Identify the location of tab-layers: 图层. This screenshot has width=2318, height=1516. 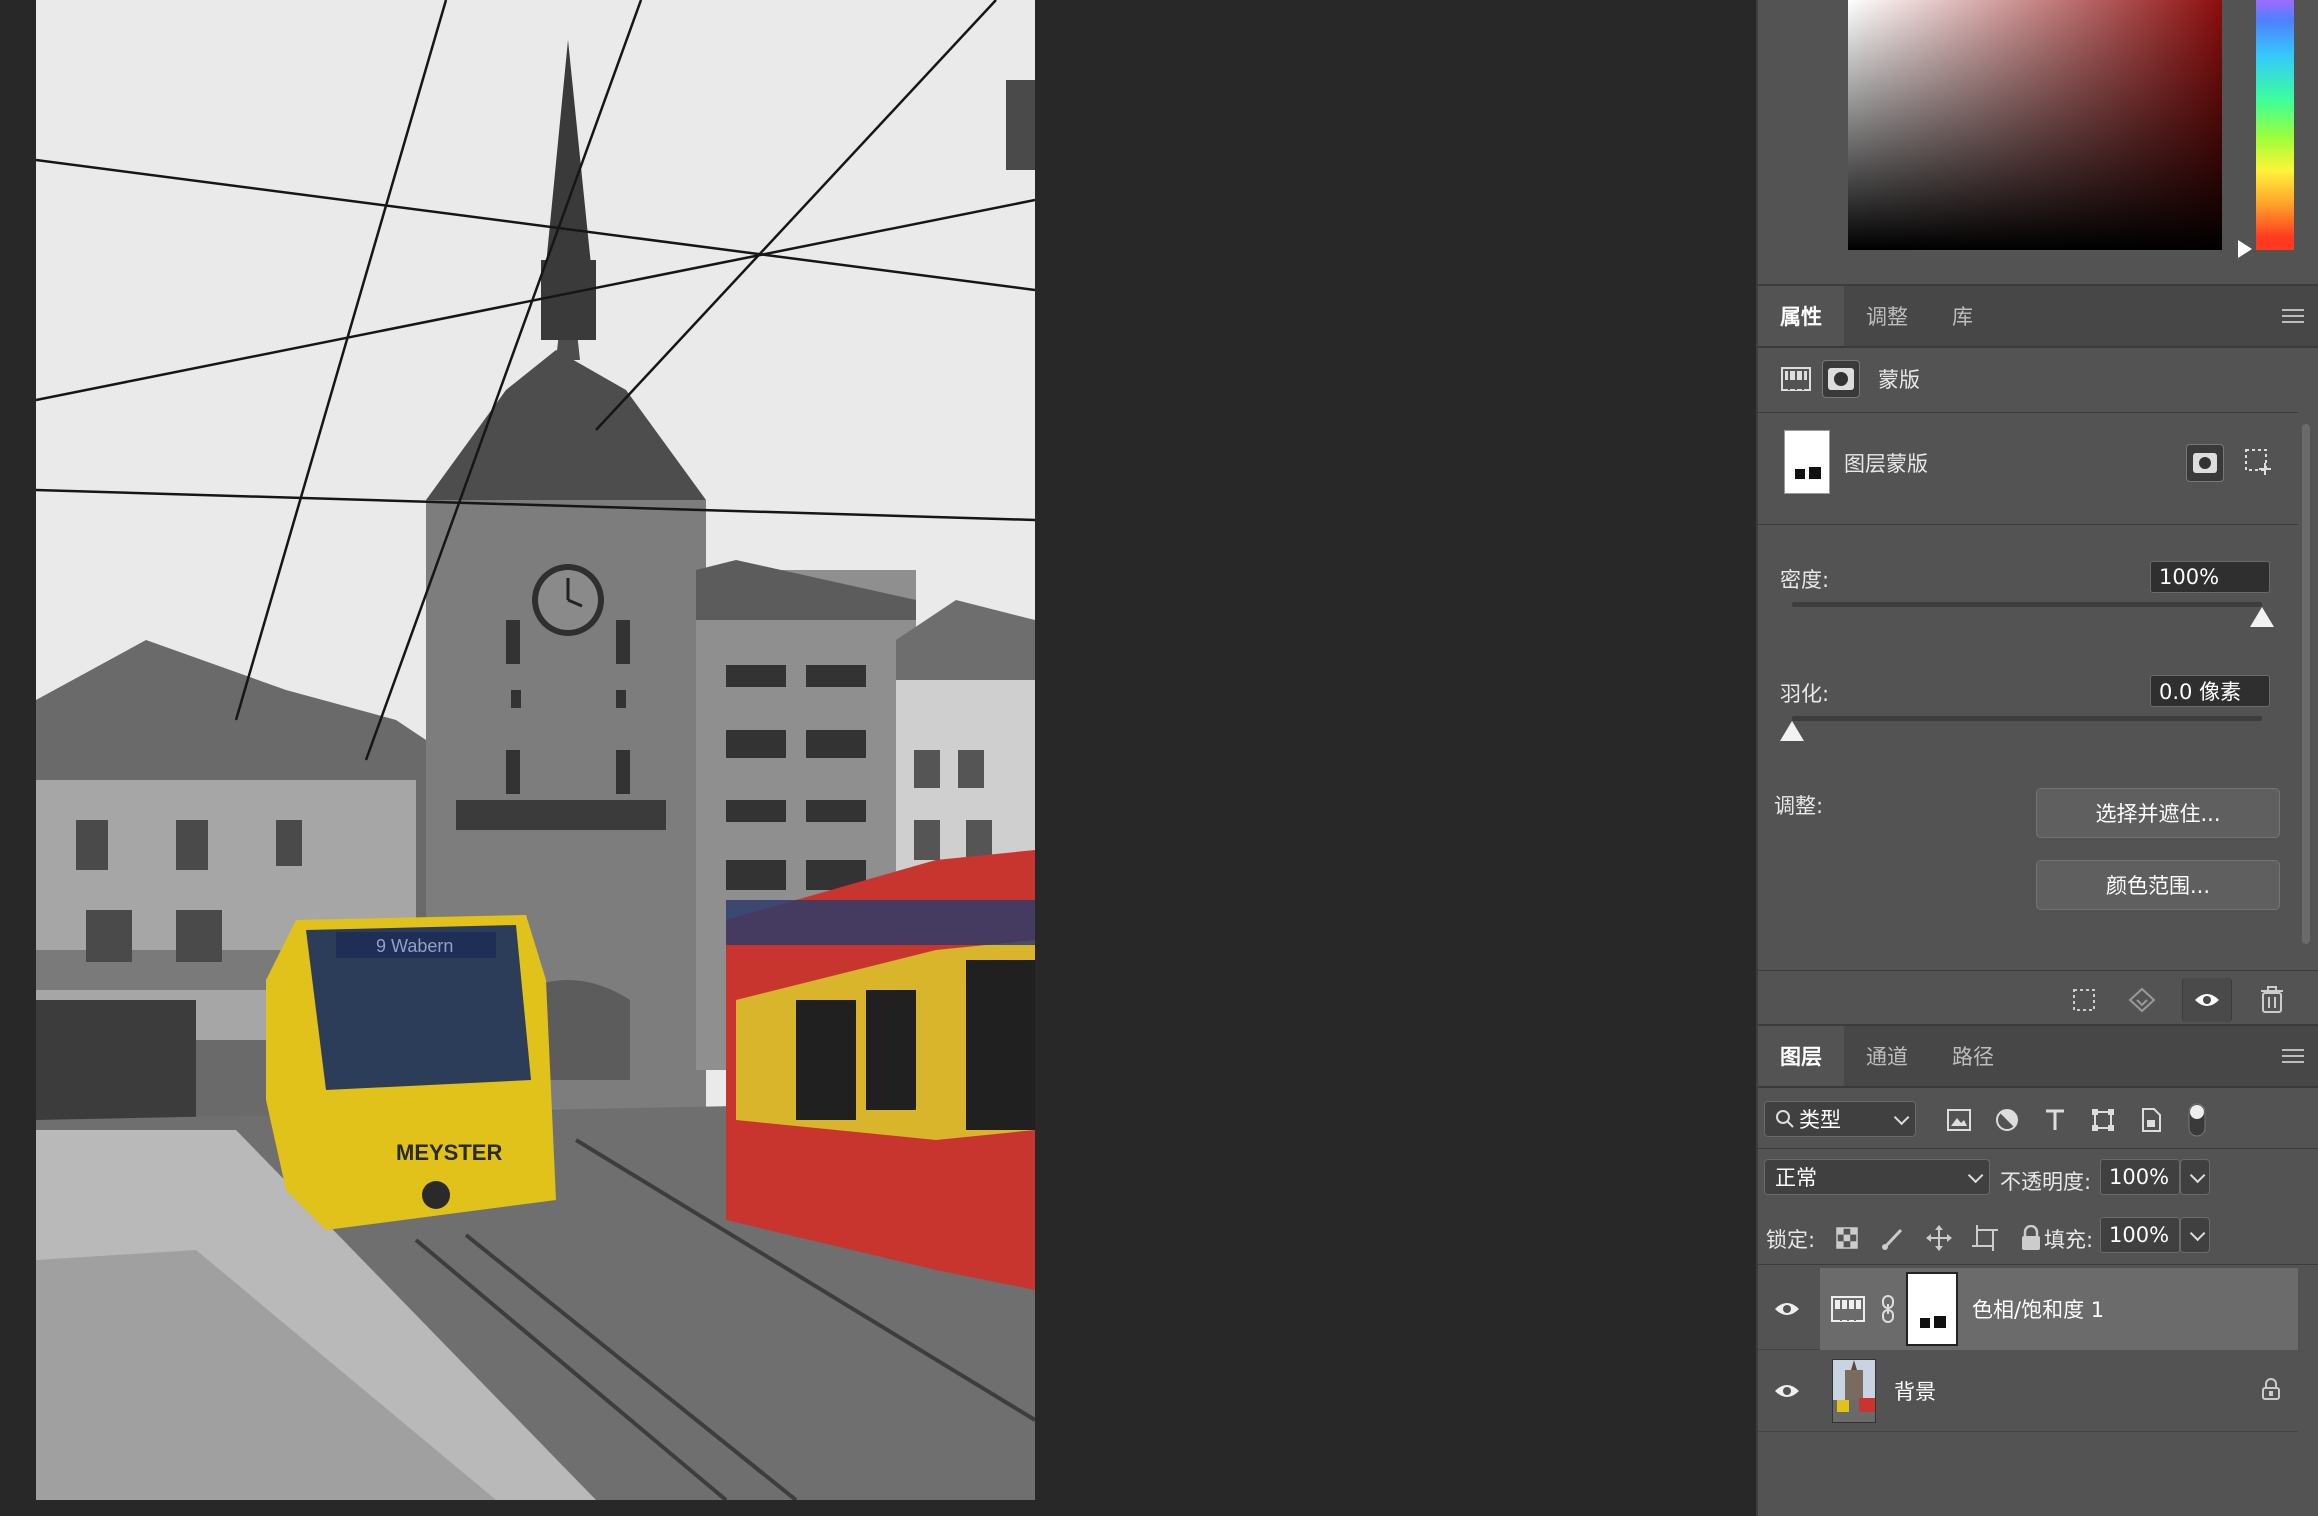
(1801, 1056).